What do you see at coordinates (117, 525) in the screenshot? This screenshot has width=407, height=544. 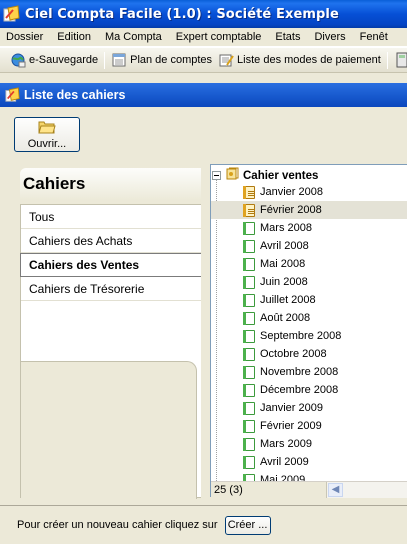 I see `create-hint-text: Pour créer un nouveau cahier cliquez sur` at bounding box center [117, 525].